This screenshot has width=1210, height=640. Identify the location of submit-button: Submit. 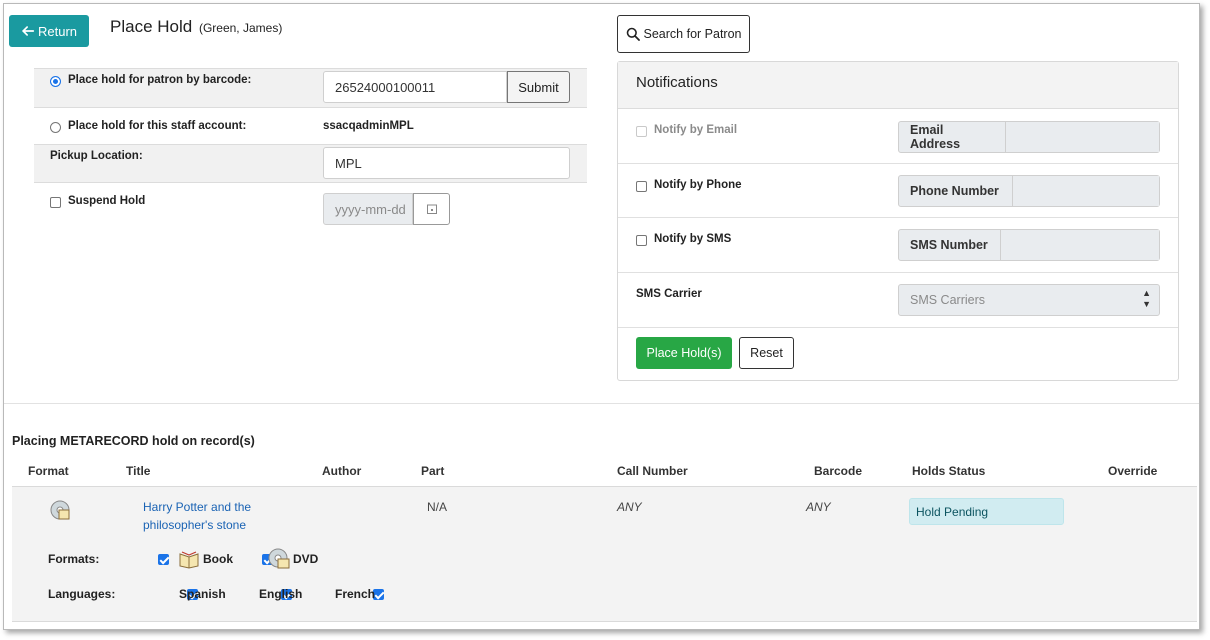
(538, 87).